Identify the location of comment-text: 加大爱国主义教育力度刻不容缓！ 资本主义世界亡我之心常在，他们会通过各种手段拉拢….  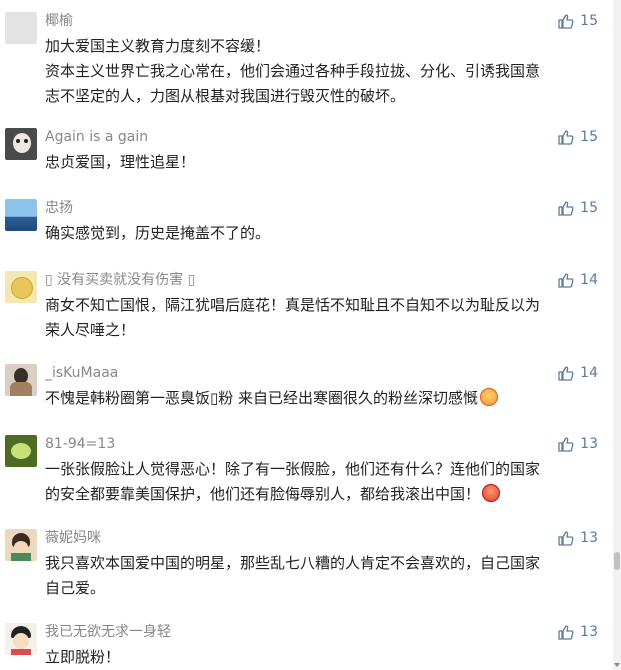
(323, 71).